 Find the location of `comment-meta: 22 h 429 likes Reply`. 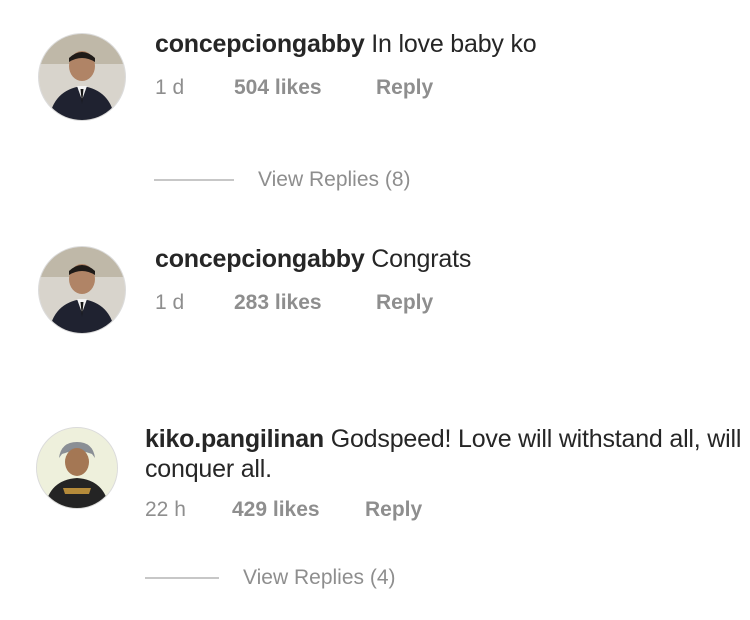

comment-meta: 22 h 429 likes Reply is located at coordinates (283, 510).